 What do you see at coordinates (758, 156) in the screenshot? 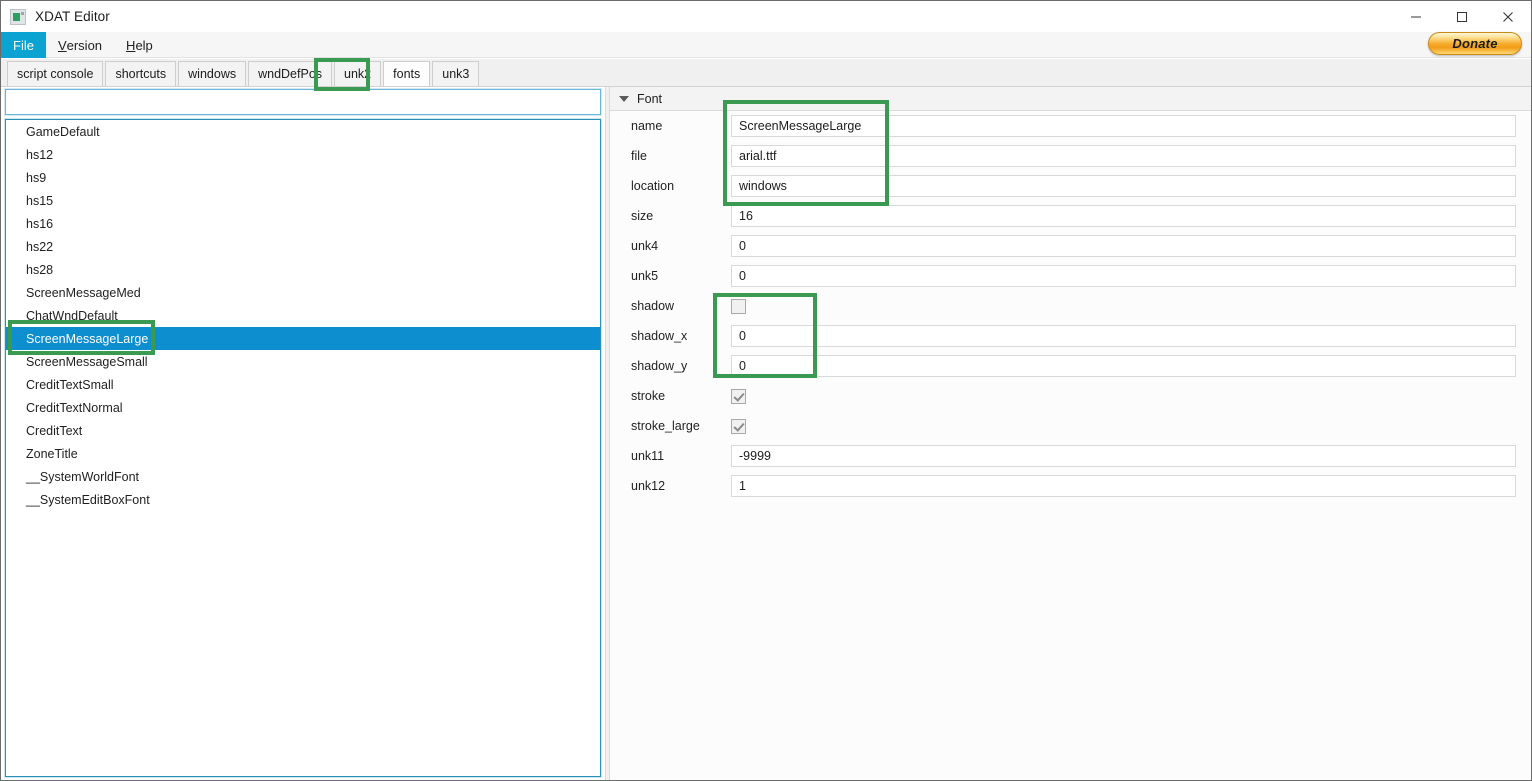
I see `property-value: arial.ttf` at bounding box center [758, 156].